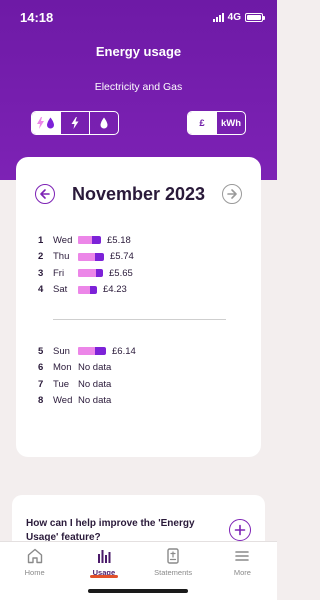 The width and height of the screenshot is (320, 600). I want to click on day-row: 3 Fri £5.65, so click(86, 273).